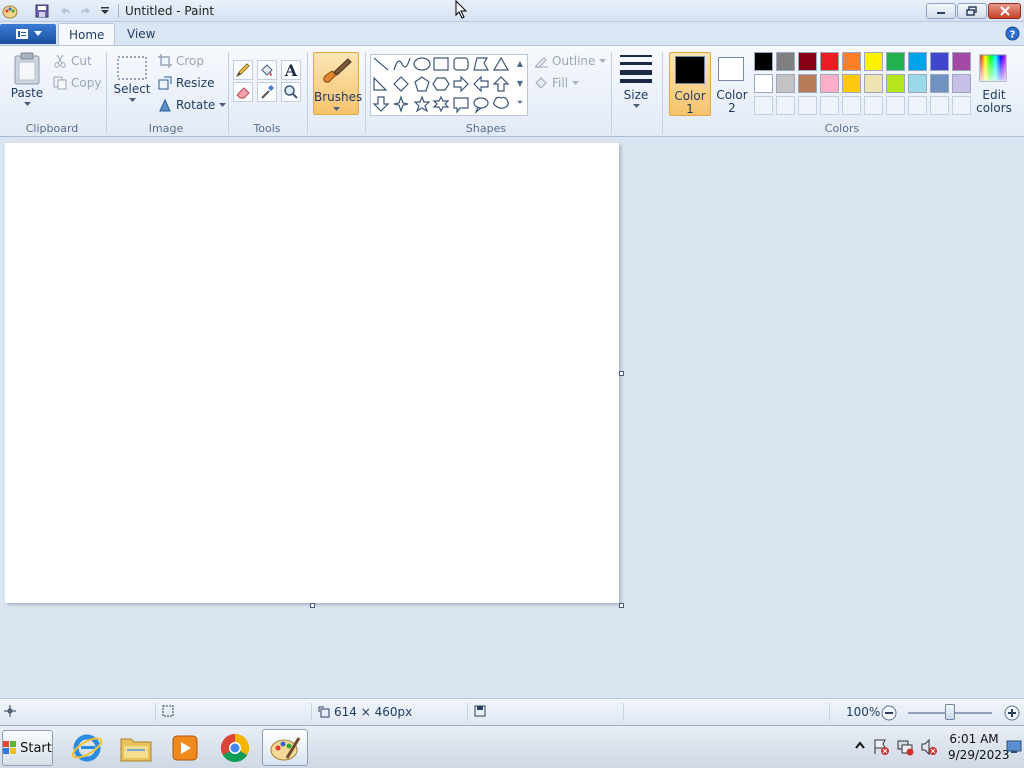  Describe the element at coordinates (860, 747) in the screenshot. I see `show-hidden-icons-button` at that location.